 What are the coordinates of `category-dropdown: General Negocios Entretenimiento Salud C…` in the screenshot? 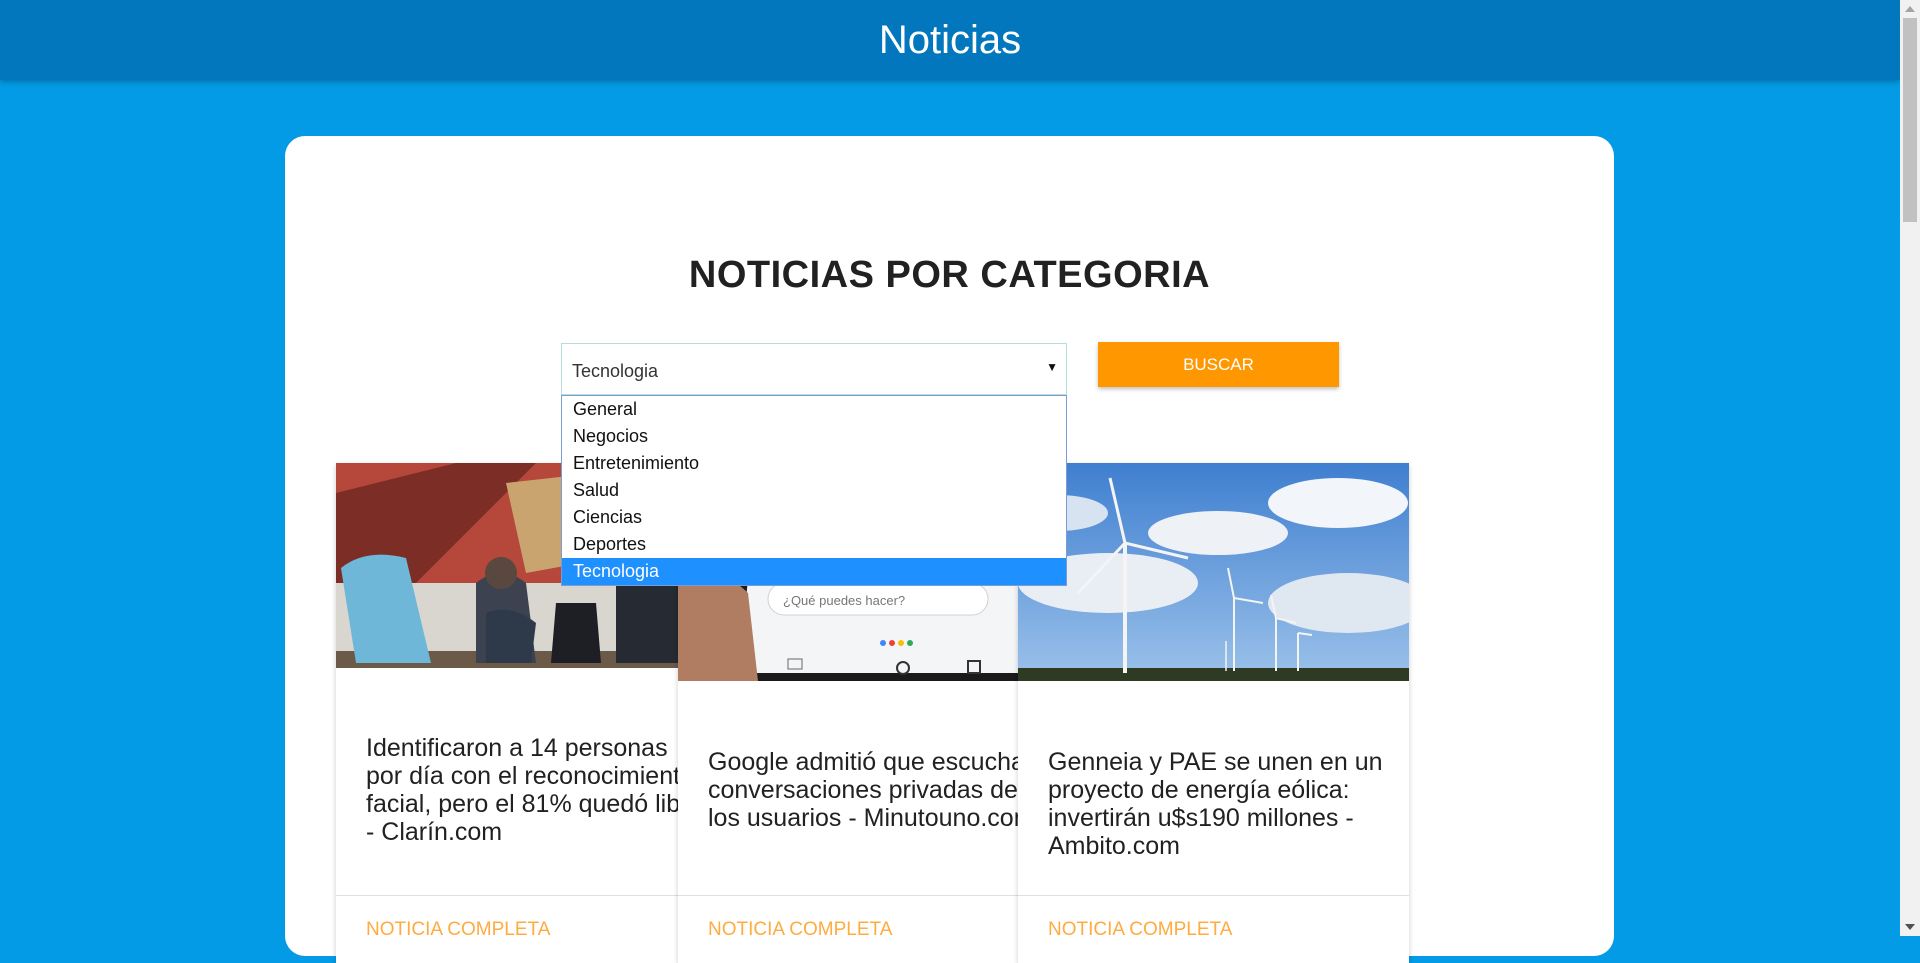 It's located at (814, 490).